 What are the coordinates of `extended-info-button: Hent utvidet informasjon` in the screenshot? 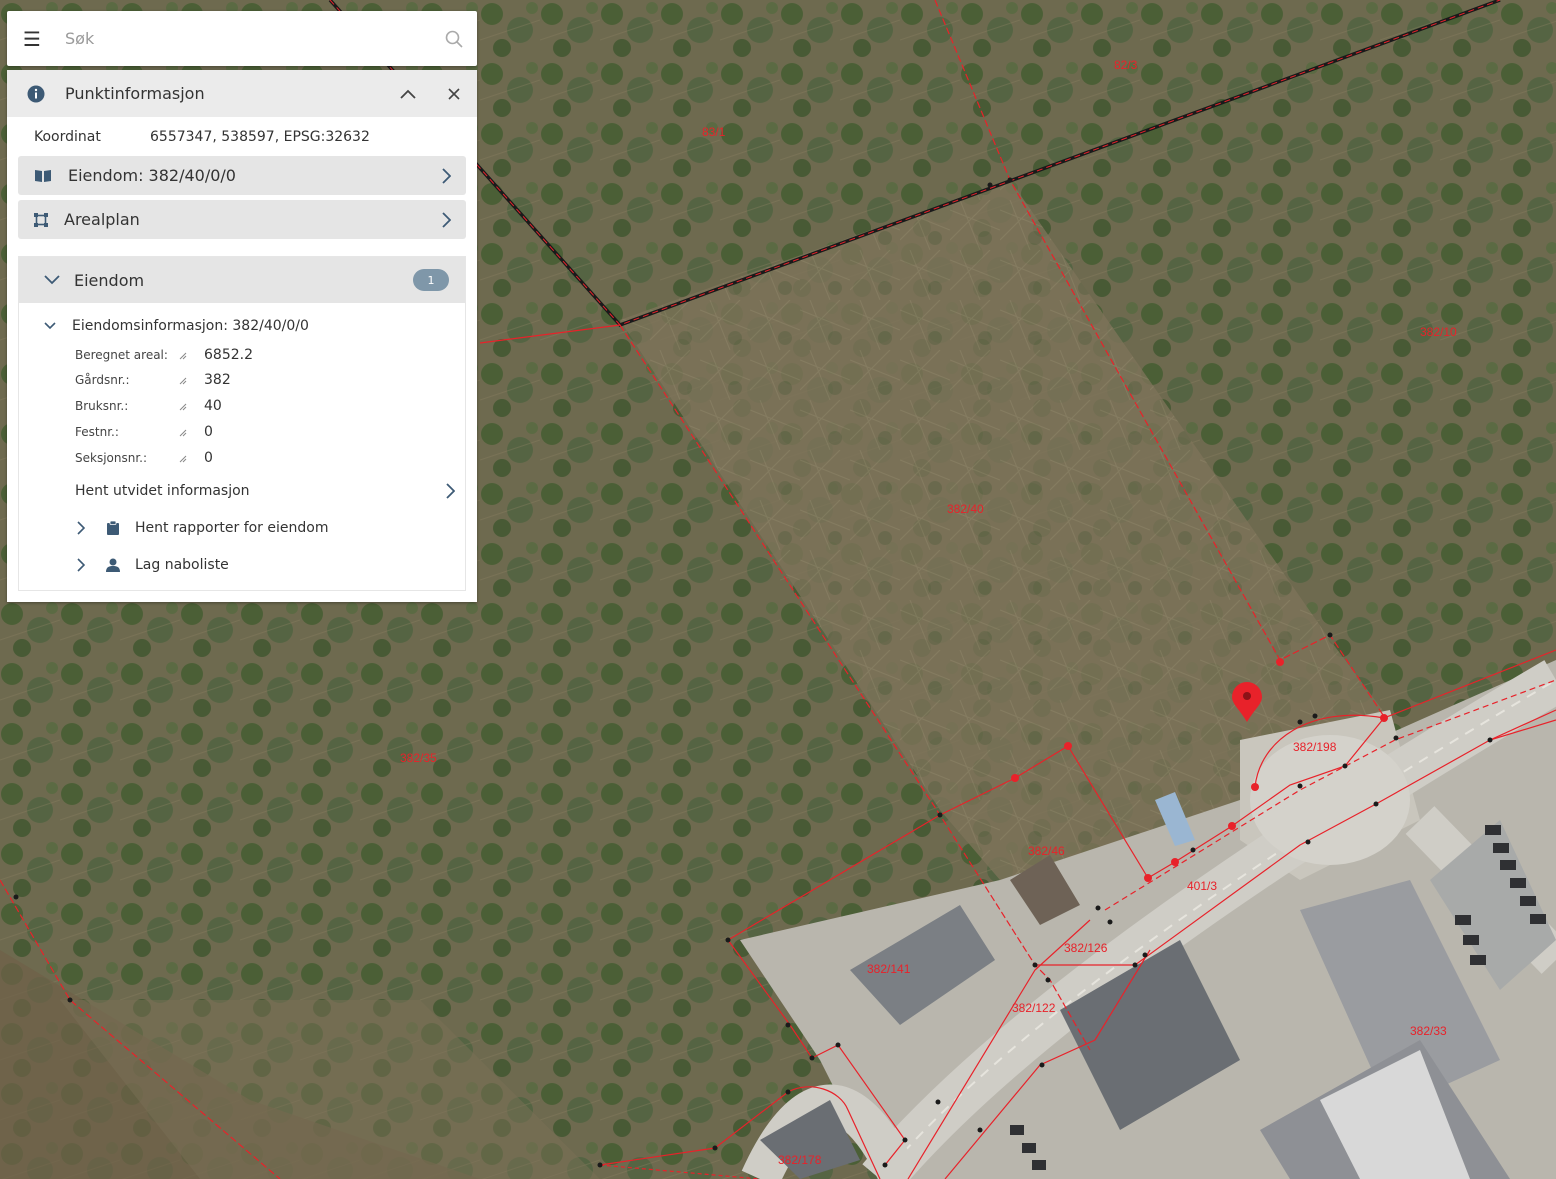 It's located at (265, 491).